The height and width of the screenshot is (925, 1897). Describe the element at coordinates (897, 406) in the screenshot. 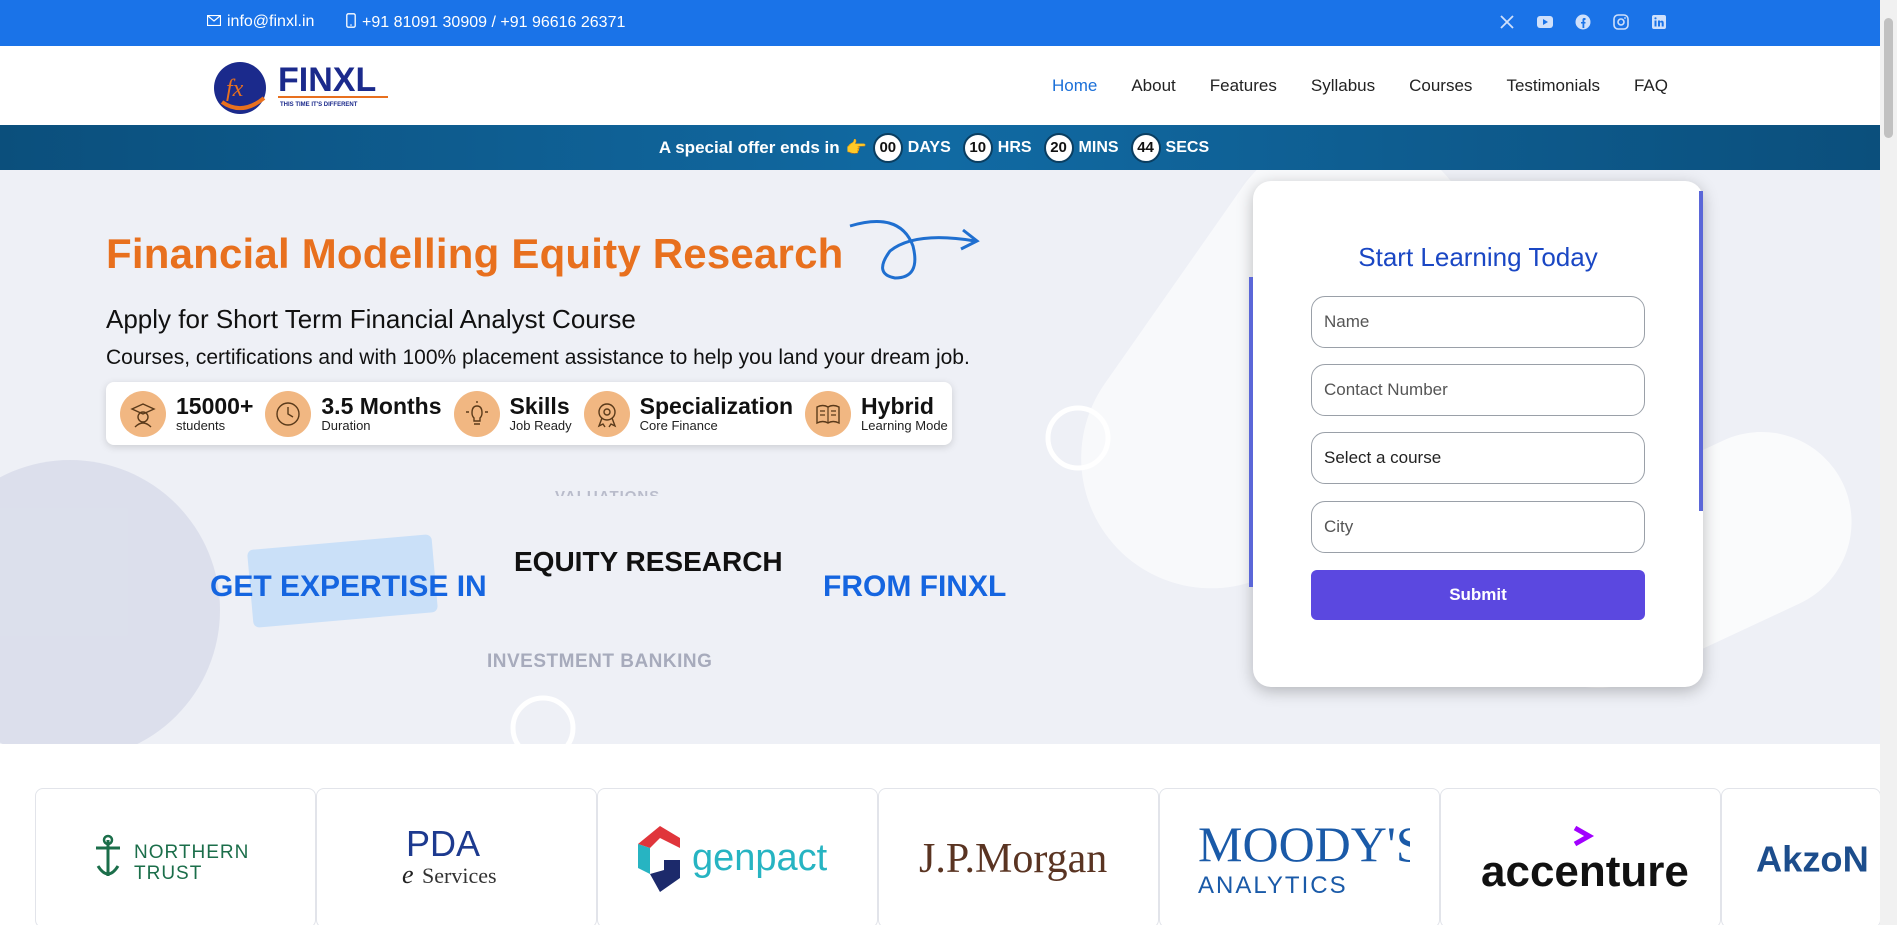

I see `stat-value: Hybrid` at that location.